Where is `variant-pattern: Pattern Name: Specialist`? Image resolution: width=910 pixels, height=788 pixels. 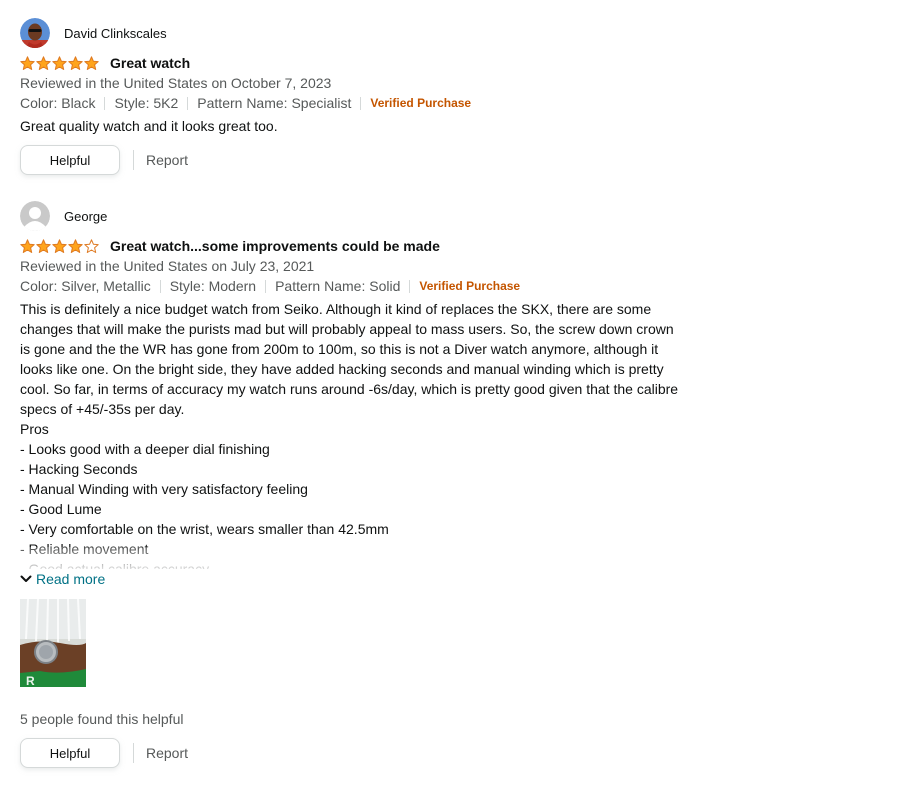 variant-pattern: Pattern Name: Specialist is located at coordinates (274, 103).